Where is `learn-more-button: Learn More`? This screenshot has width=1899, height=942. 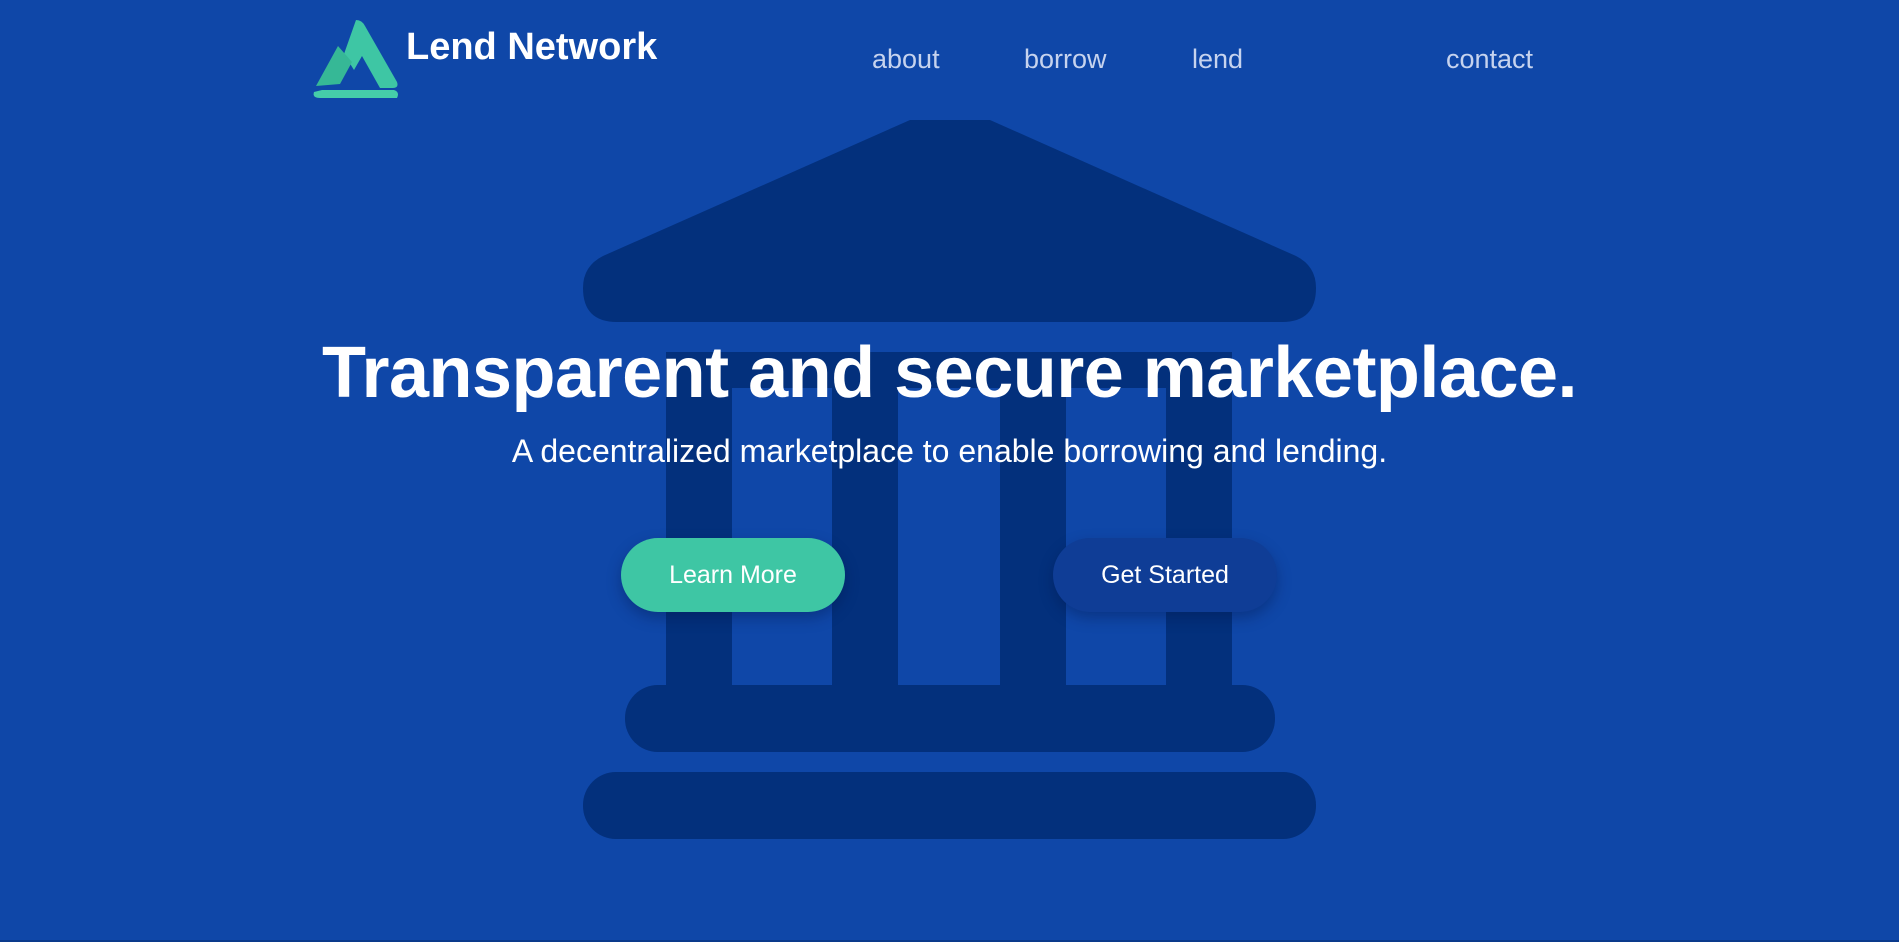
learn-more-button: Learn More is located at coordinates (733, 575).